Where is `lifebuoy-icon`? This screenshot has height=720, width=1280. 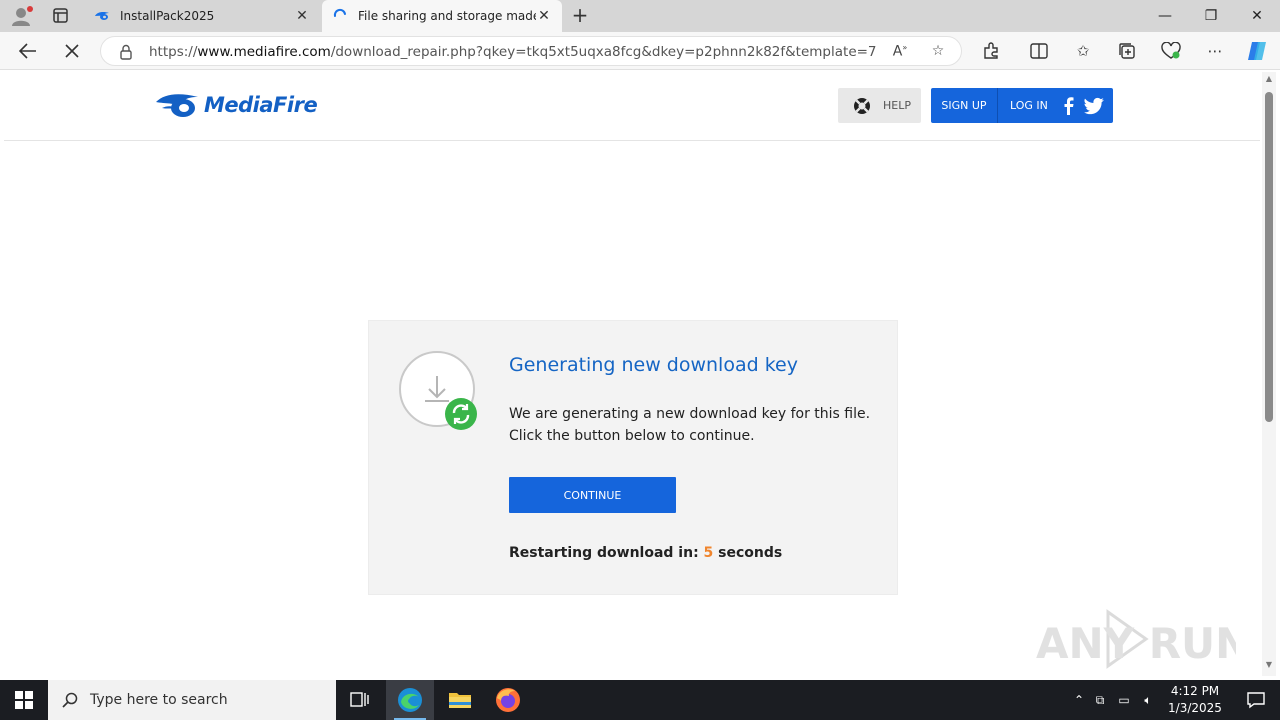 lifebuoy-icon is located at coordinates (862, 105).